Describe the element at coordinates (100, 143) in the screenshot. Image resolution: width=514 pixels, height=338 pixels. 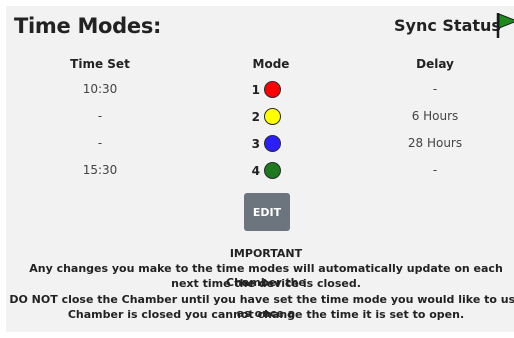
I see `row-3-time-set: -` at that location.